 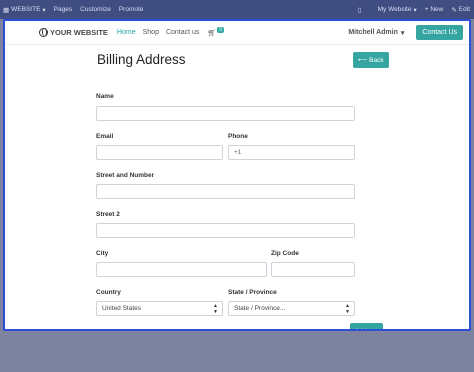 What do you see at coordinates (439, 32) in the screenshot?
I see `contact-us-button: Contact Us` at bounding box center [439, 32].